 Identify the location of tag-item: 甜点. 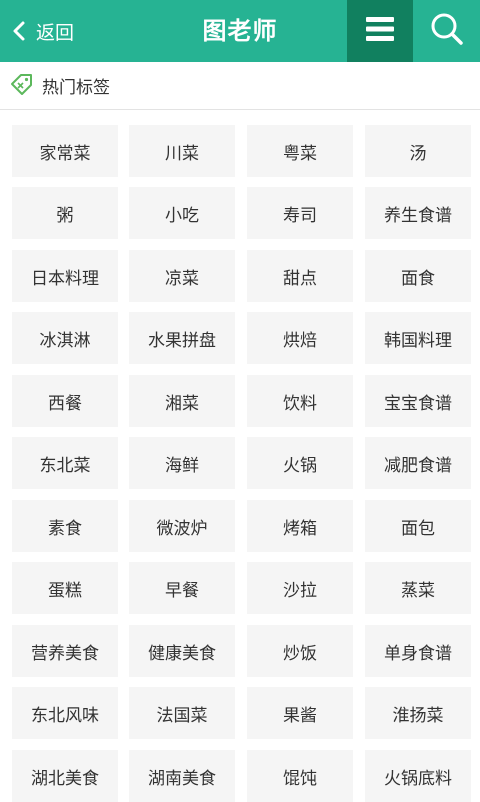
(300, 276).